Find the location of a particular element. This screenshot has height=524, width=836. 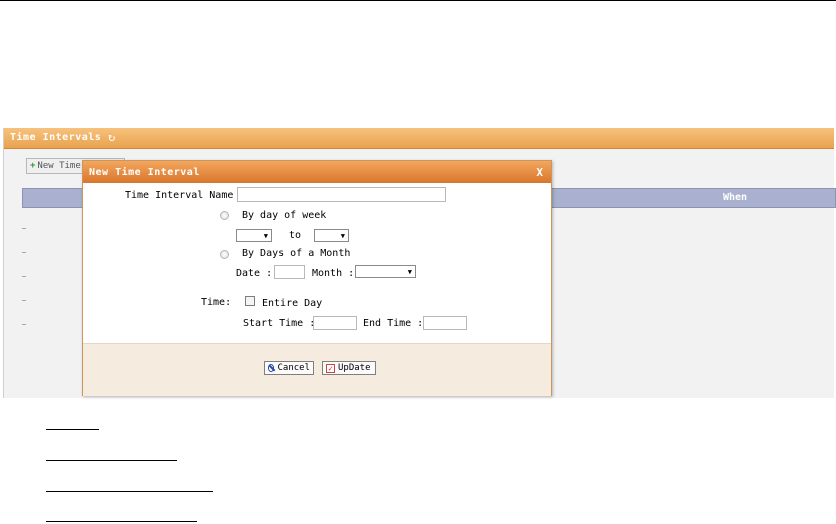

panel-title: Time Intervals is located at coordinates (56, 137).